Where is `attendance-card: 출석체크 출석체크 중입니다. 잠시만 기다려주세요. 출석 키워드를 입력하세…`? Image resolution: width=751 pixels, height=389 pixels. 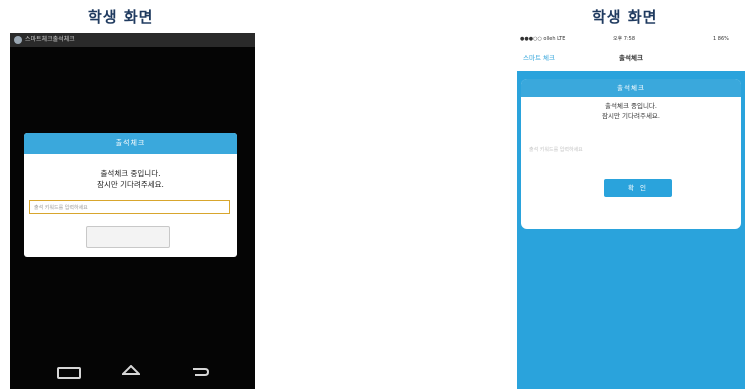 attendance-card: 출석체크 출석체크 중입니다. 잠시만 기다려주세요. 출석 키워드를 입력하세… is located at coordinates (631, 154).